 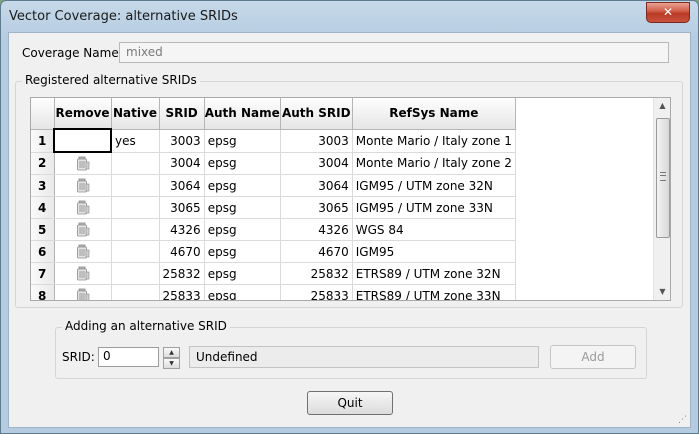 What do you see at coordinates (316, 251) in the screenshot?
I see `auth-srid-cell: 4670` at bounding box center [316, 251].